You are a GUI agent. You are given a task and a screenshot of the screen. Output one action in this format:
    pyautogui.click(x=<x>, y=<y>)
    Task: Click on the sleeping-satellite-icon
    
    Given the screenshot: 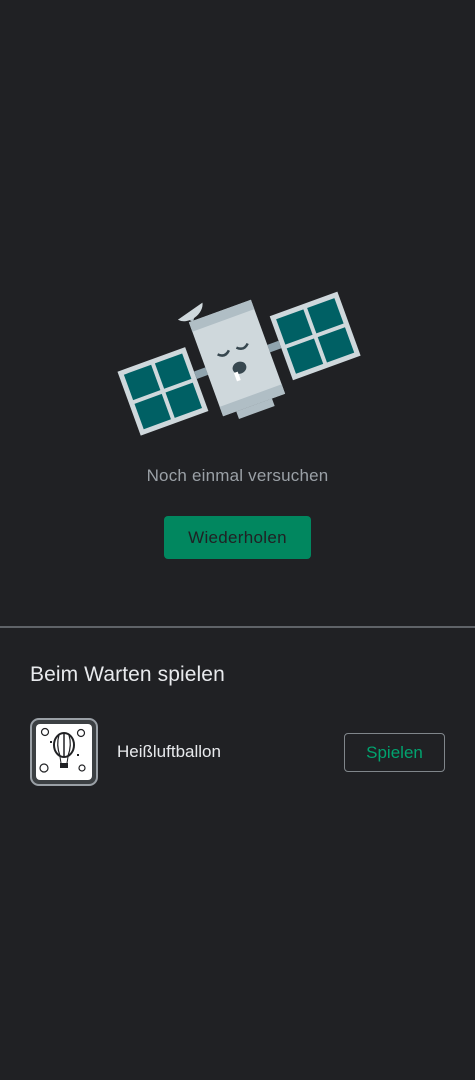 What is the action you would take?
    pyautogui.click(x=239, y=363)
    